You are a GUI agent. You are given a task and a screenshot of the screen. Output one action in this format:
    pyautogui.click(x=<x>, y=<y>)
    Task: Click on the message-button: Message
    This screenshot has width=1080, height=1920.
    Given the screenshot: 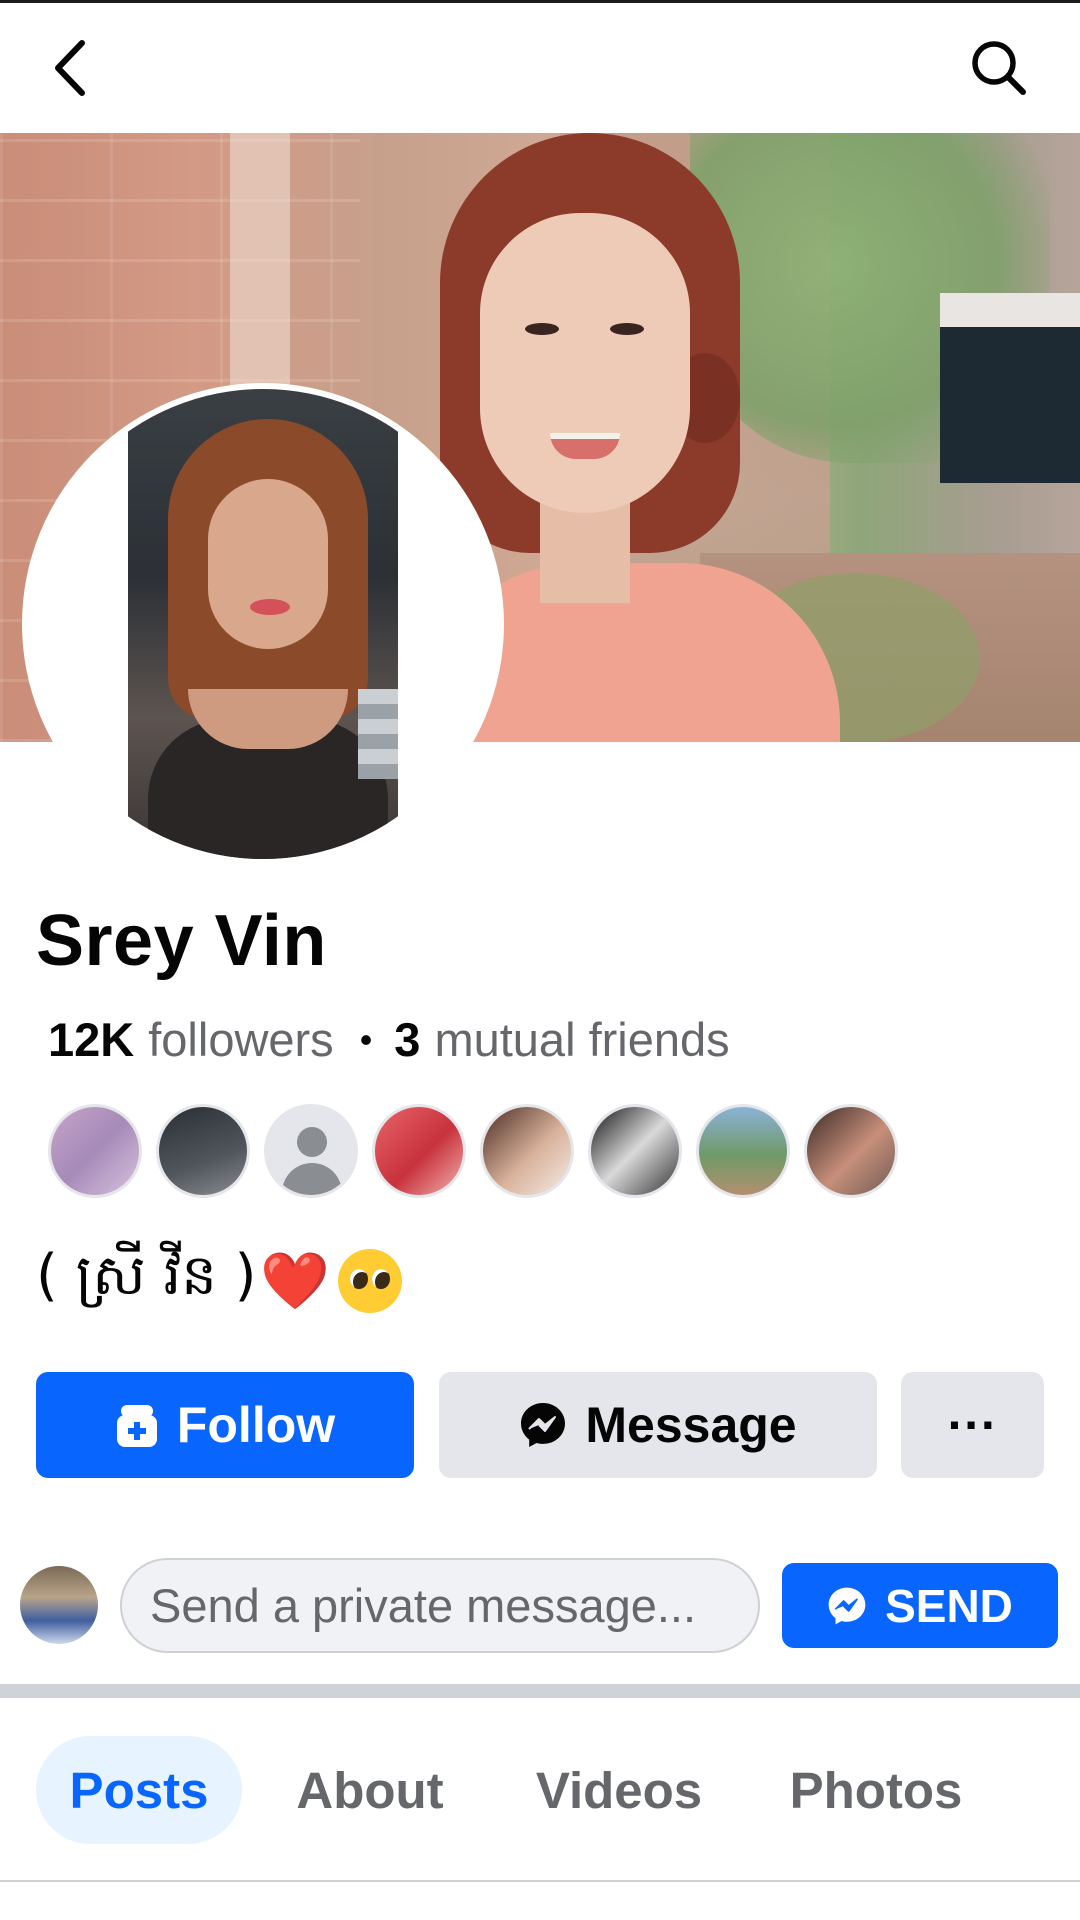 What is the action you would take?
    pyautogui.click(x=658, y=1425)
    